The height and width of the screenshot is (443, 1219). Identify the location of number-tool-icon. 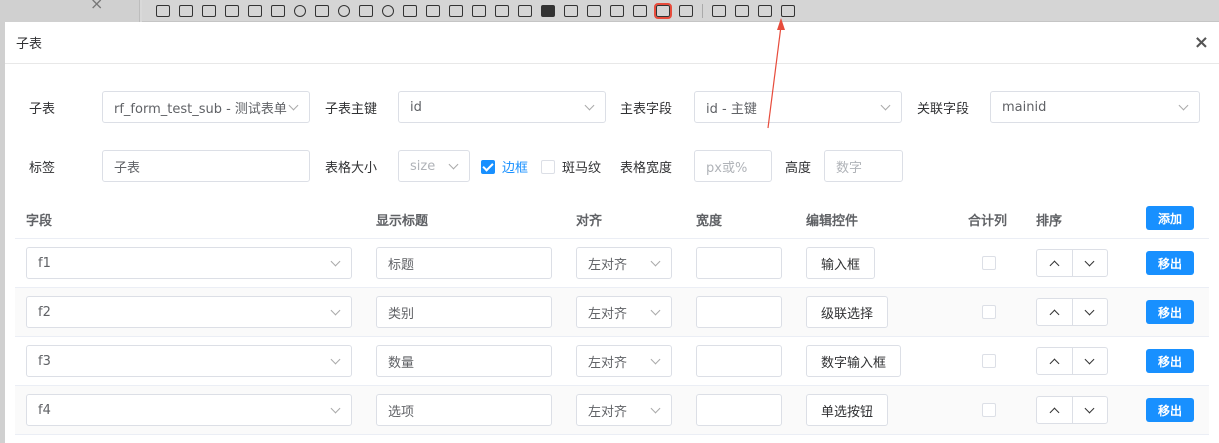
(232, 10).